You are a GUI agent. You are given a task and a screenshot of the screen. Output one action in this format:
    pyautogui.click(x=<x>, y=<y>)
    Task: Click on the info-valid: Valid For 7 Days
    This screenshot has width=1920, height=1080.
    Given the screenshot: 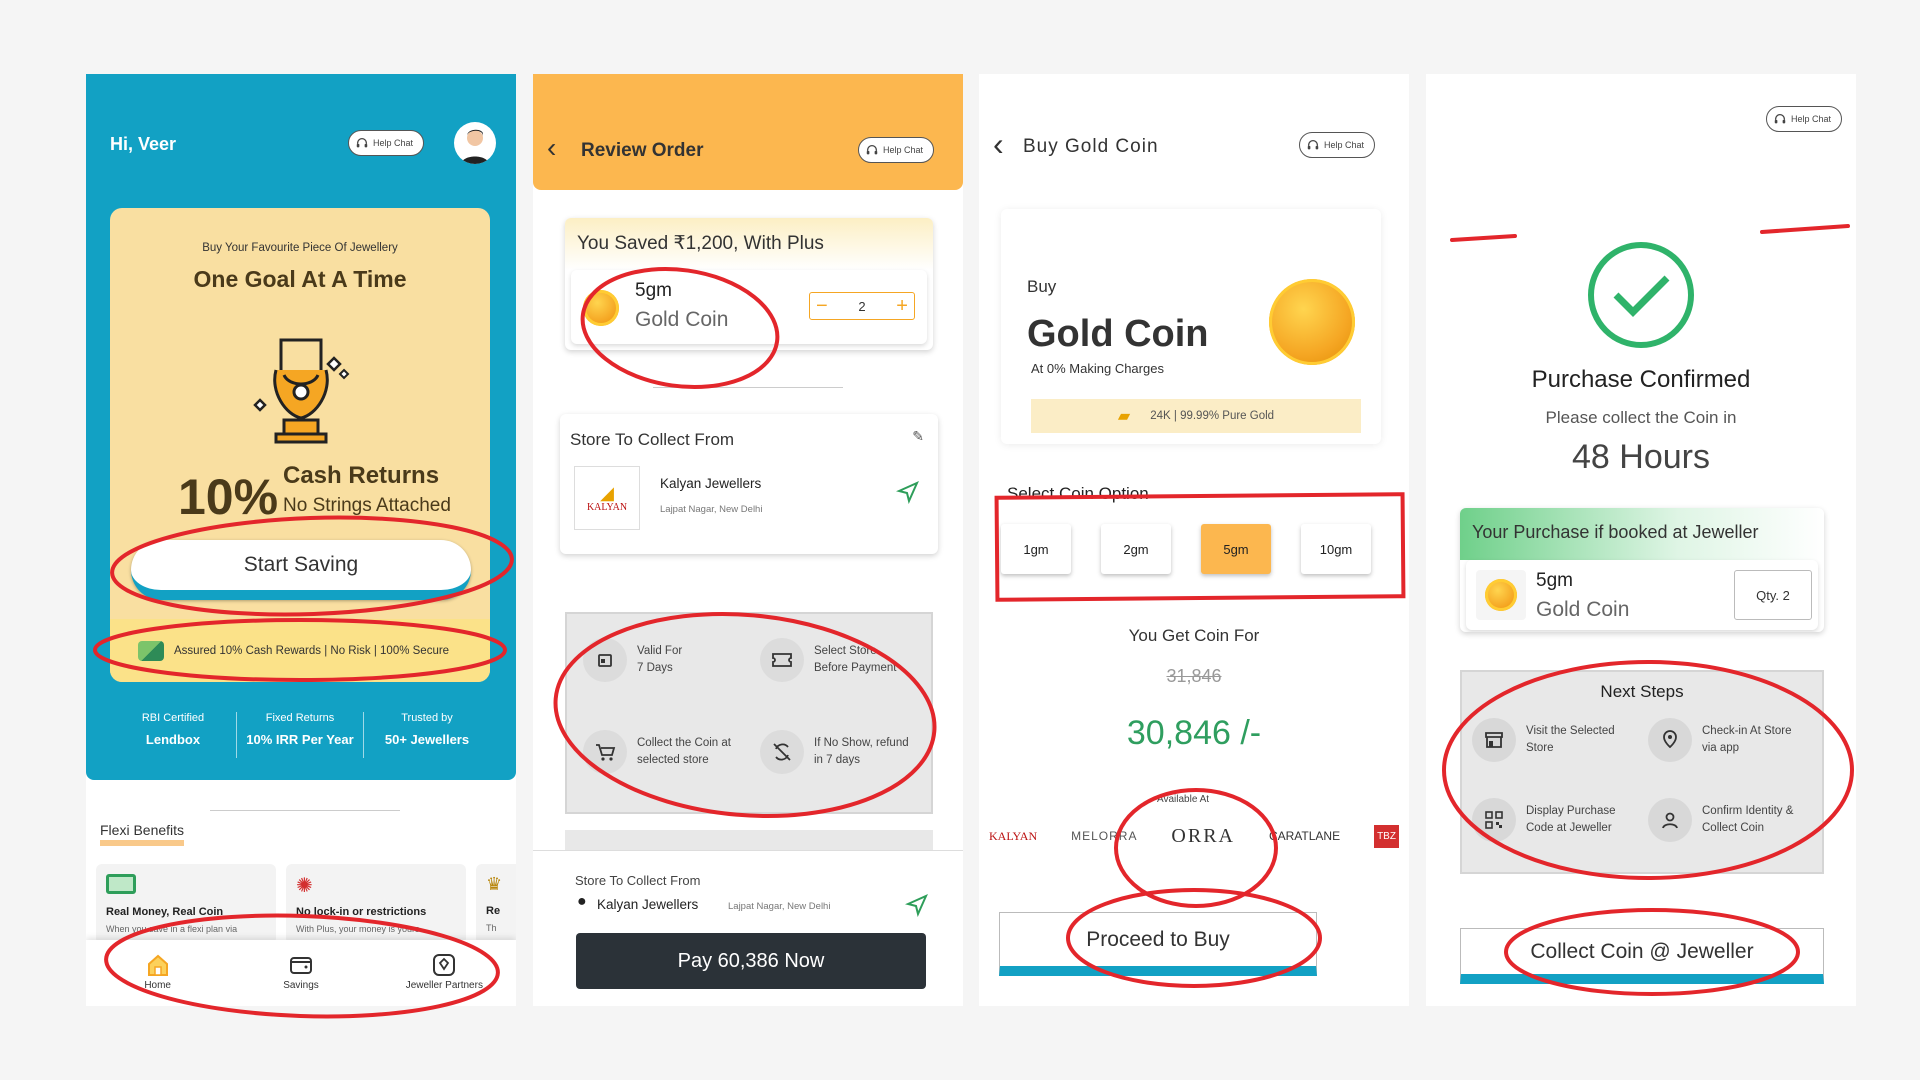 What is the action you would take?
    pyautogui.click(x=632, y=660)
    